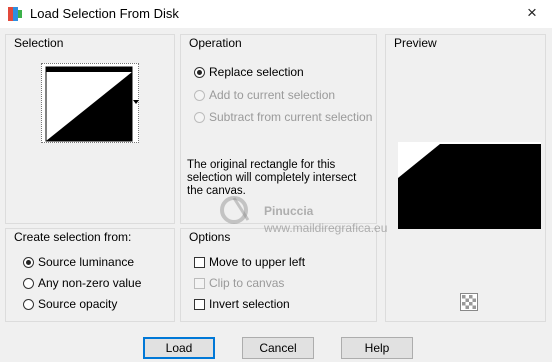 The height and width of the screenshot is (362, 552). Describe the element at coordinates (272, 95) in the screenshot. I see `radio-label: Add to current selection` at that location.